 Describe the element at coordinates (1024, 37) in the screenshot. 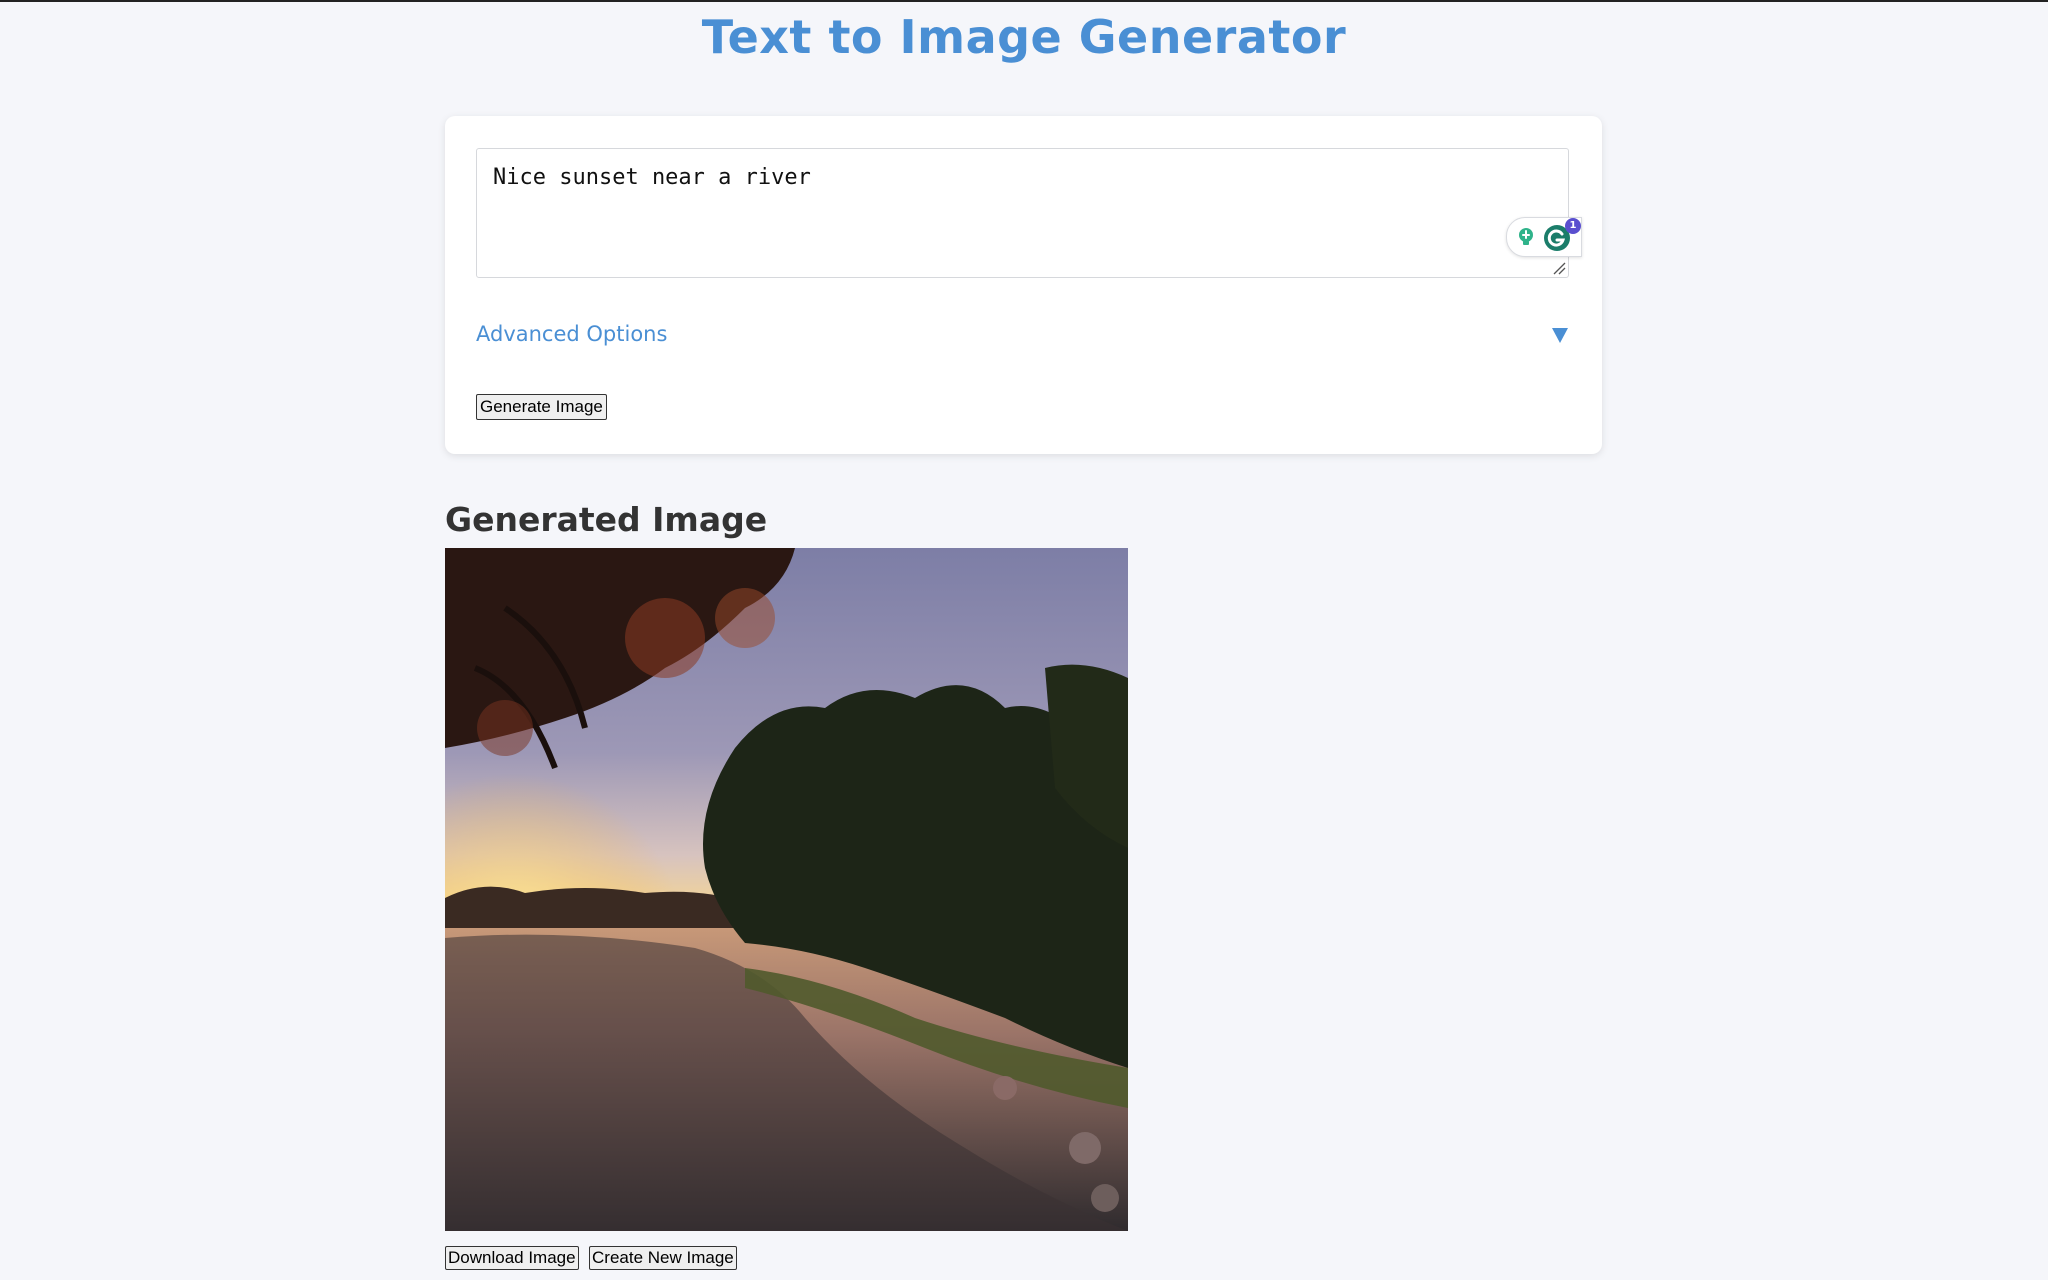

I see `page-title: Text to Image Generator` at that location.